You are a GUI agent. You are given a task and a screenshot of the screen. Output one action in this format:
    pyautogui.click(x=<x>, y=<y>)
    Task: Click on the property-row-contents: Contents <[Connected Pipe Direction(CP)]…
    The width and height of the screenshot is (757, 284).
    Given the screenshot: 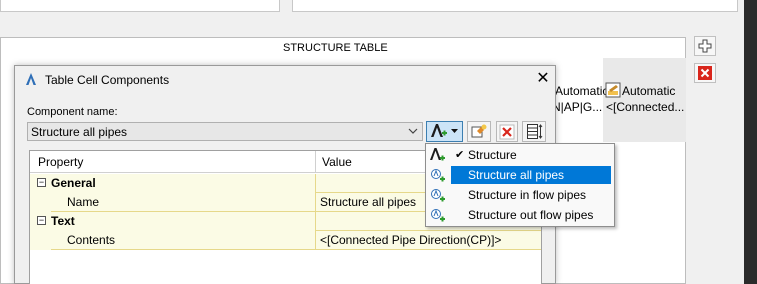 What is the action you would take?
    pyautogui.click(x=285, y=240)
    